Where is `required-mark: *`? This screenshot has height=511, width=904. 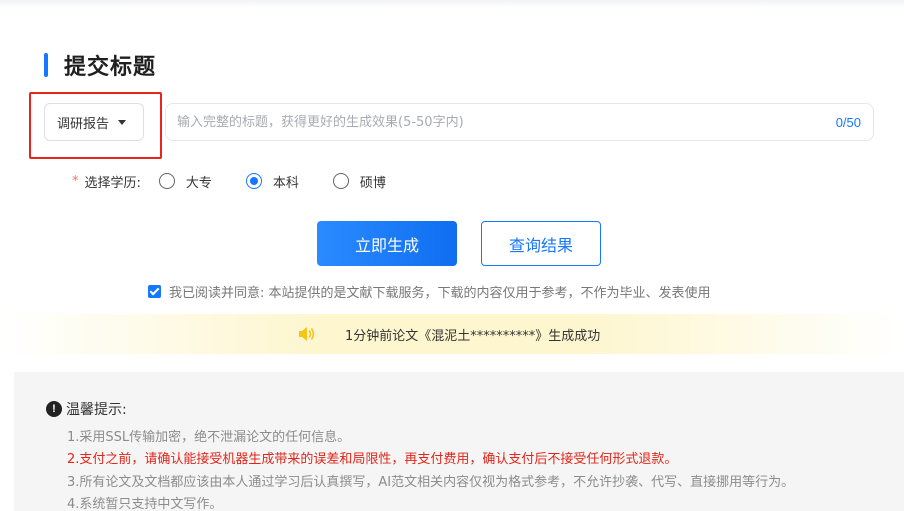 required-mark: * is located at coordinates (75, 181).